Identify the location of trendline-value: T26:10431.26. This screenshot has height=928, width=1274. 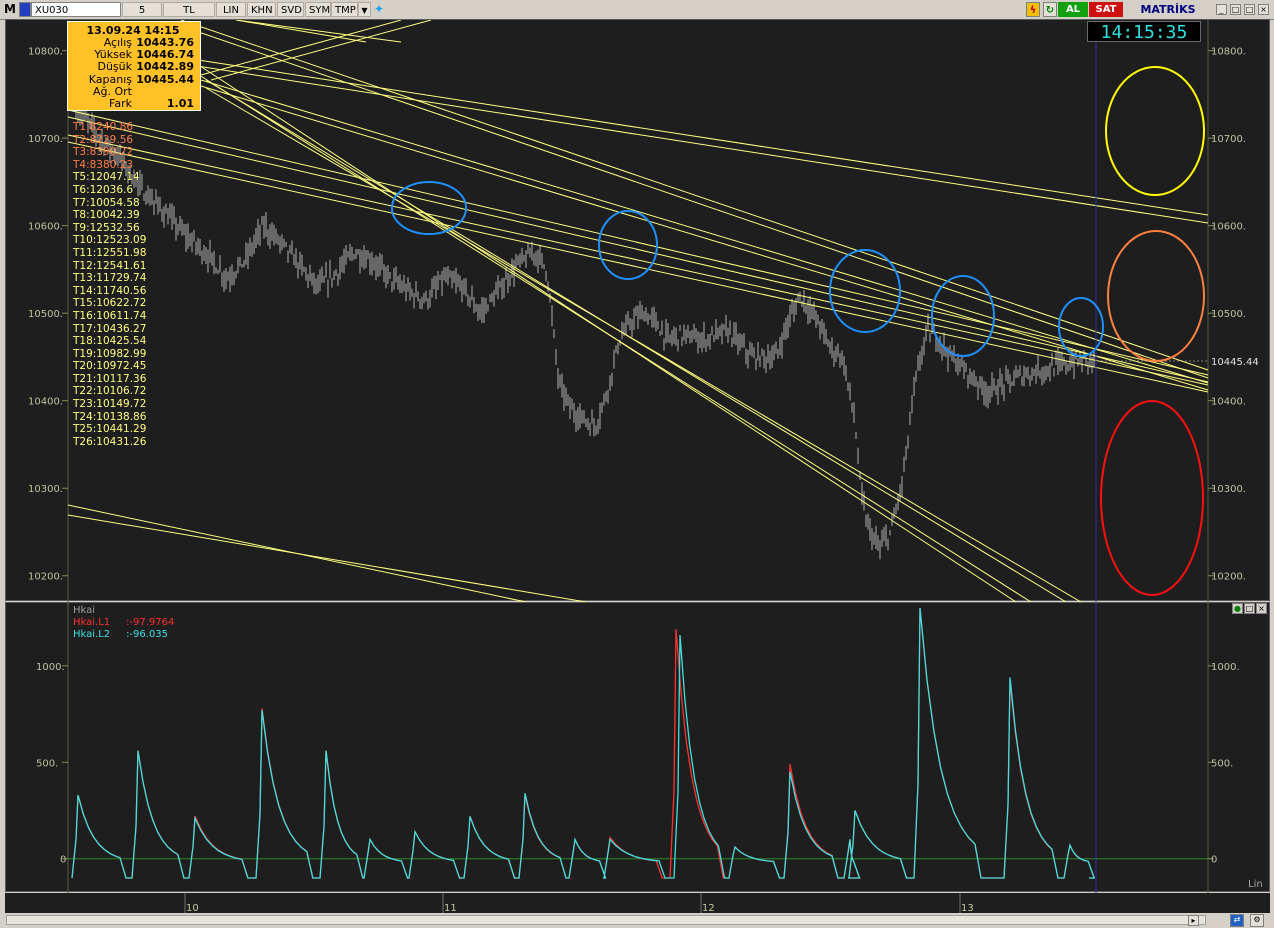
(110, 441).